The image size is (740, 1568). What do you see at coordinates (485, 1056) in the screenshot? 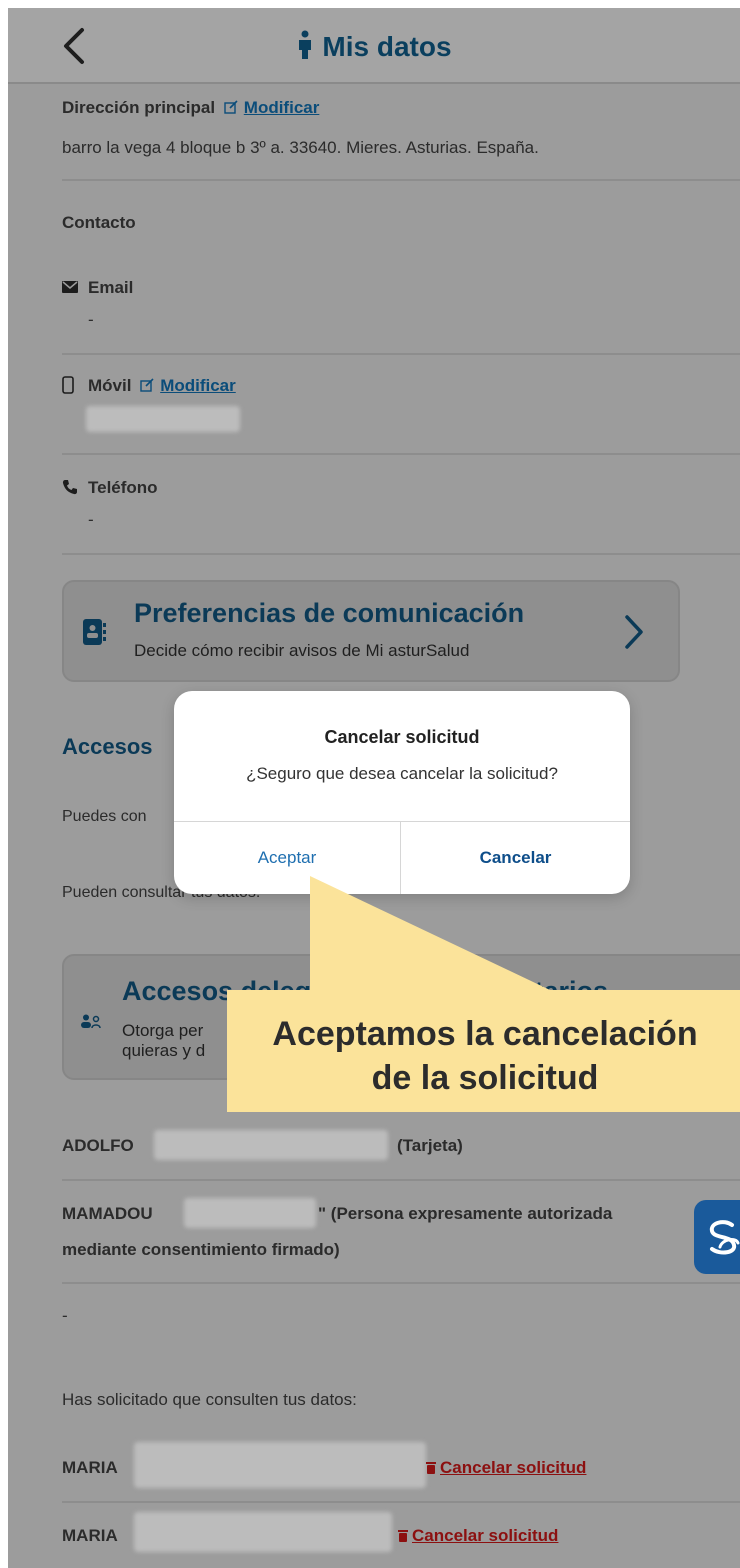
I see `callout-text: Aceptamos la cancelación de la solicitud` at bounding box center [485, 1056].